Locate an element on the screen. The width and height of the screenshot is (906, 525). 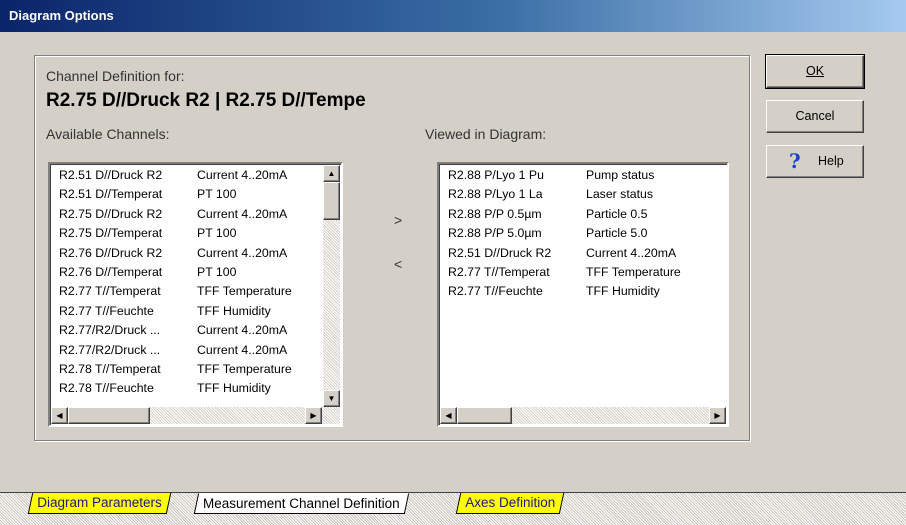
viewed-in-diagram-label: Viewed in Diagram: is located at coordinates (486, 134).